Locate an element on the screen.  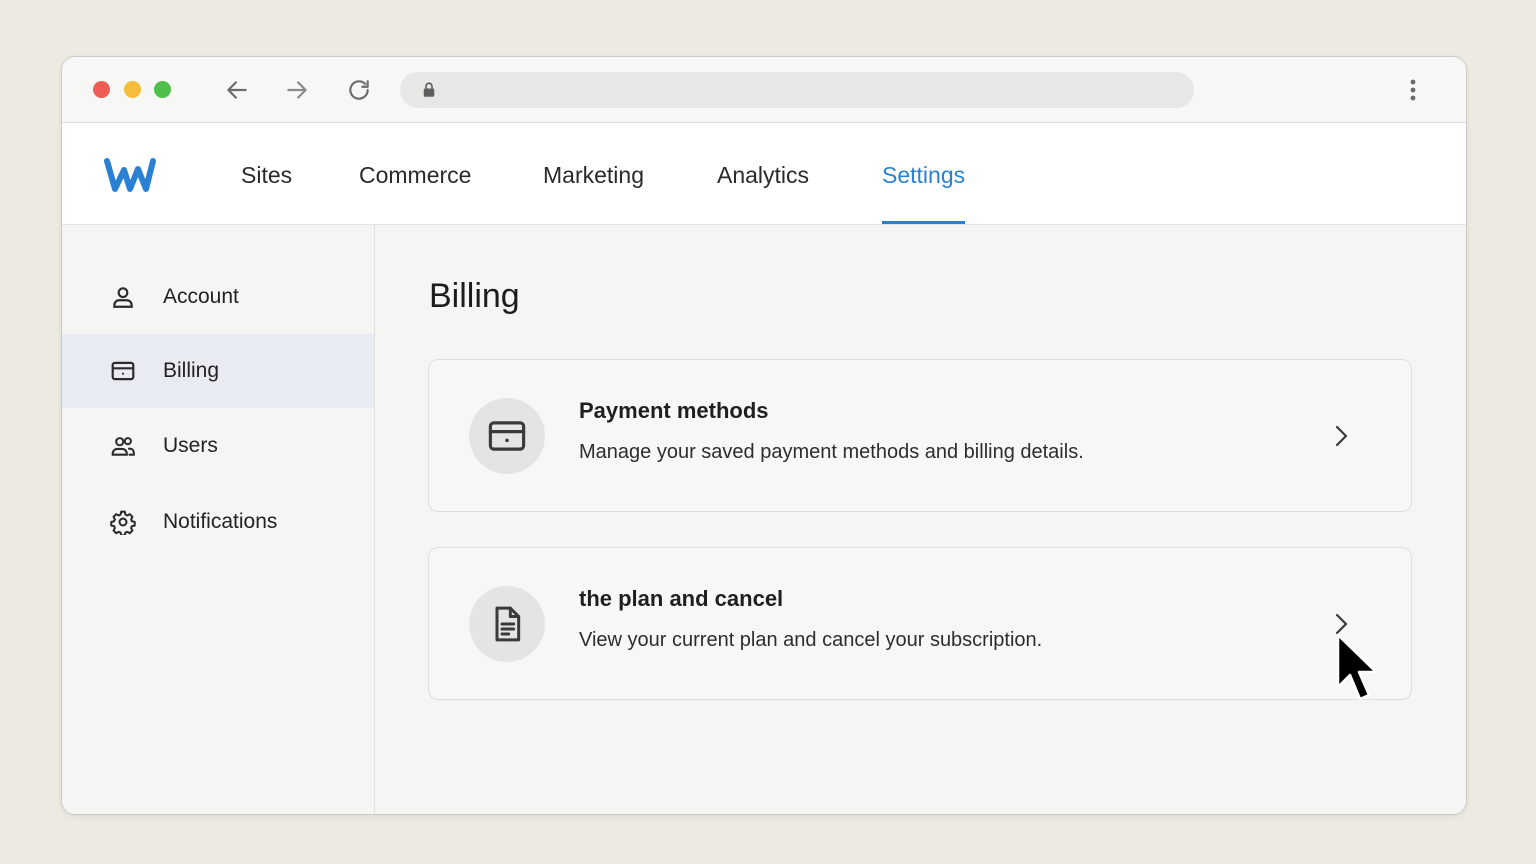
page-title: Billing is located at coordinates (474, 296).